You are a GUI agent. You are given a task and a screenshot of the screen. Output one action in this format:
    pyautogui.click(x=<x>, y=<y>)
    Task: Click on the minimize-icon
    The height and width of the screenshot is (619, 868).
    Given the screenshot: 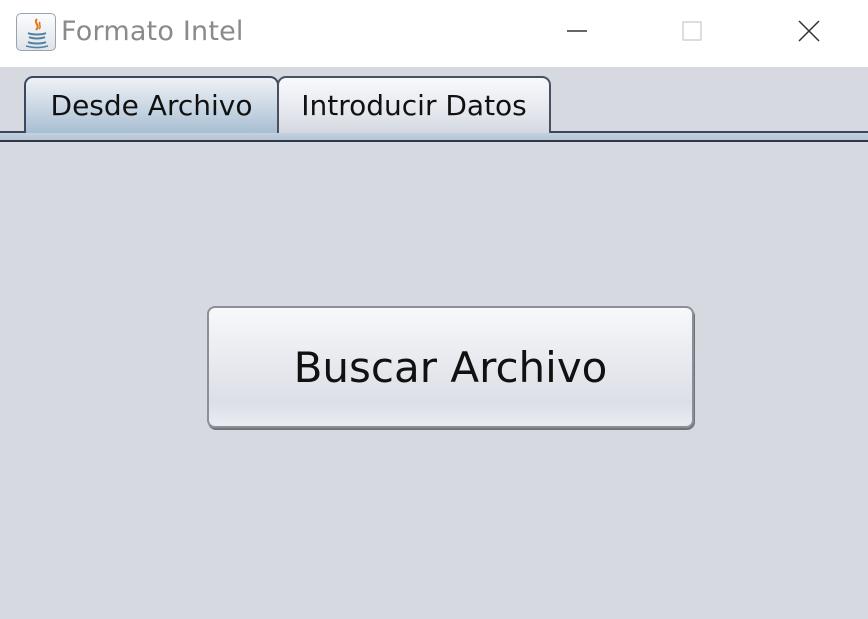 What is the action you would take?
    pyautogui.click(x=577, y=32)
    